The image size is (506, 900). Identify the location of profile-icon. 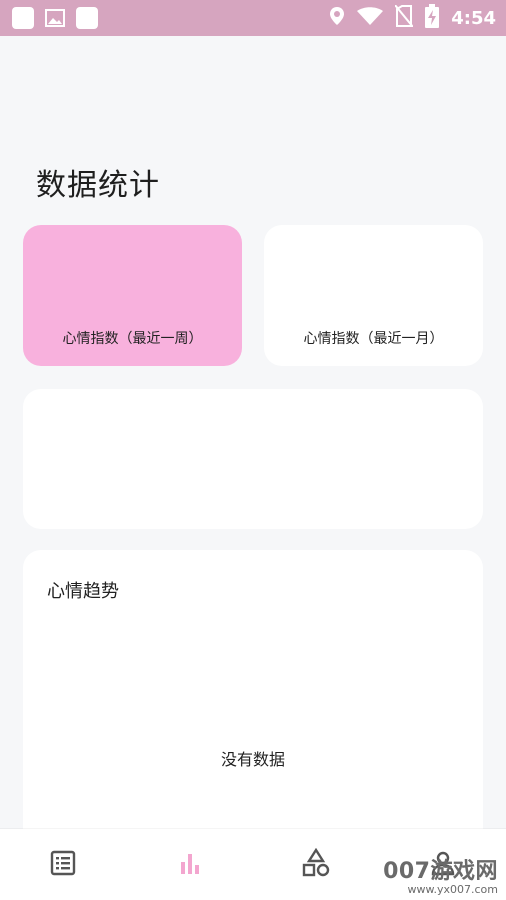
(443, 865).